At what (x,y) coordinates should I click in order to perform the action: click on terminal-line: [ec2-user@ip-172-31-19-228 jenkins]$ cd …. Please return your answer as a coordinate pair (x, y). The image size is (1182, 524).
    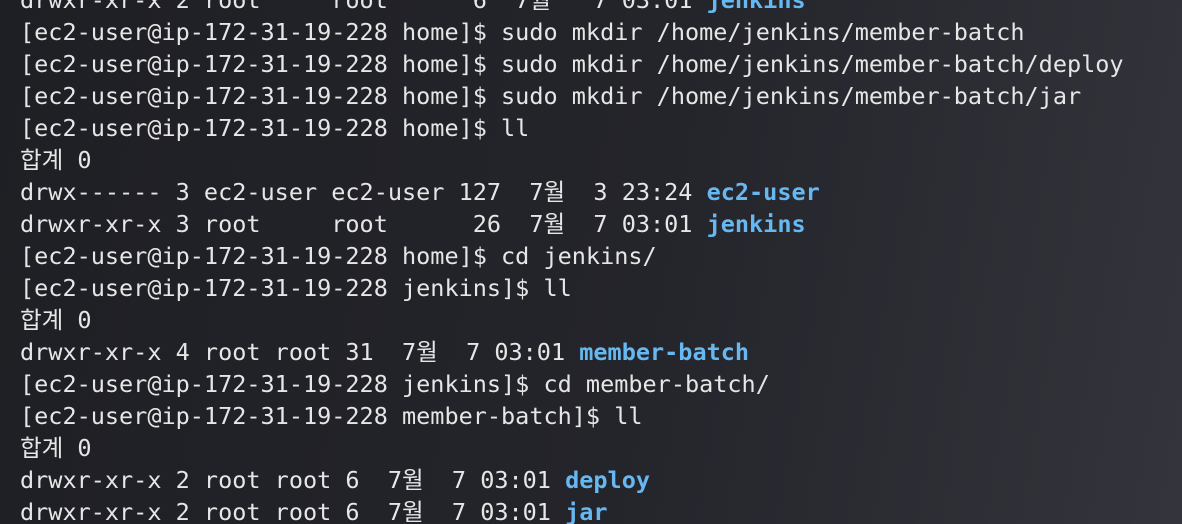
    Looking at the image, I should click on (601, 384).